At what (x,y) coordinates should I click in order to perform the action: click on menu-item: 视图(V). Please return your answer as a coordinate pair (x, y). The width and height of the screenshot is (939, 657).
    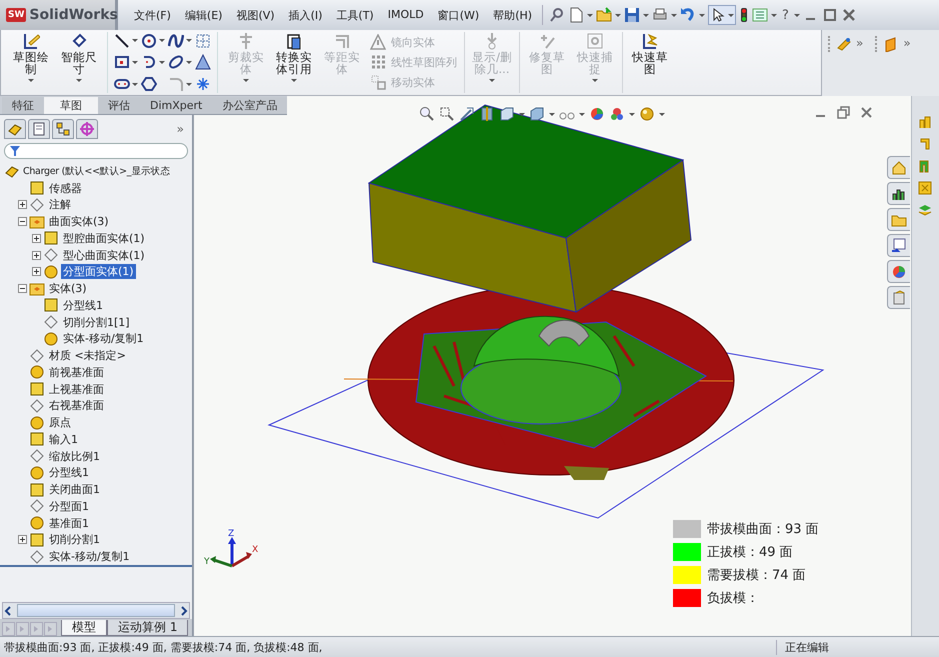
    Looking at the image, I should click on (255, 15).